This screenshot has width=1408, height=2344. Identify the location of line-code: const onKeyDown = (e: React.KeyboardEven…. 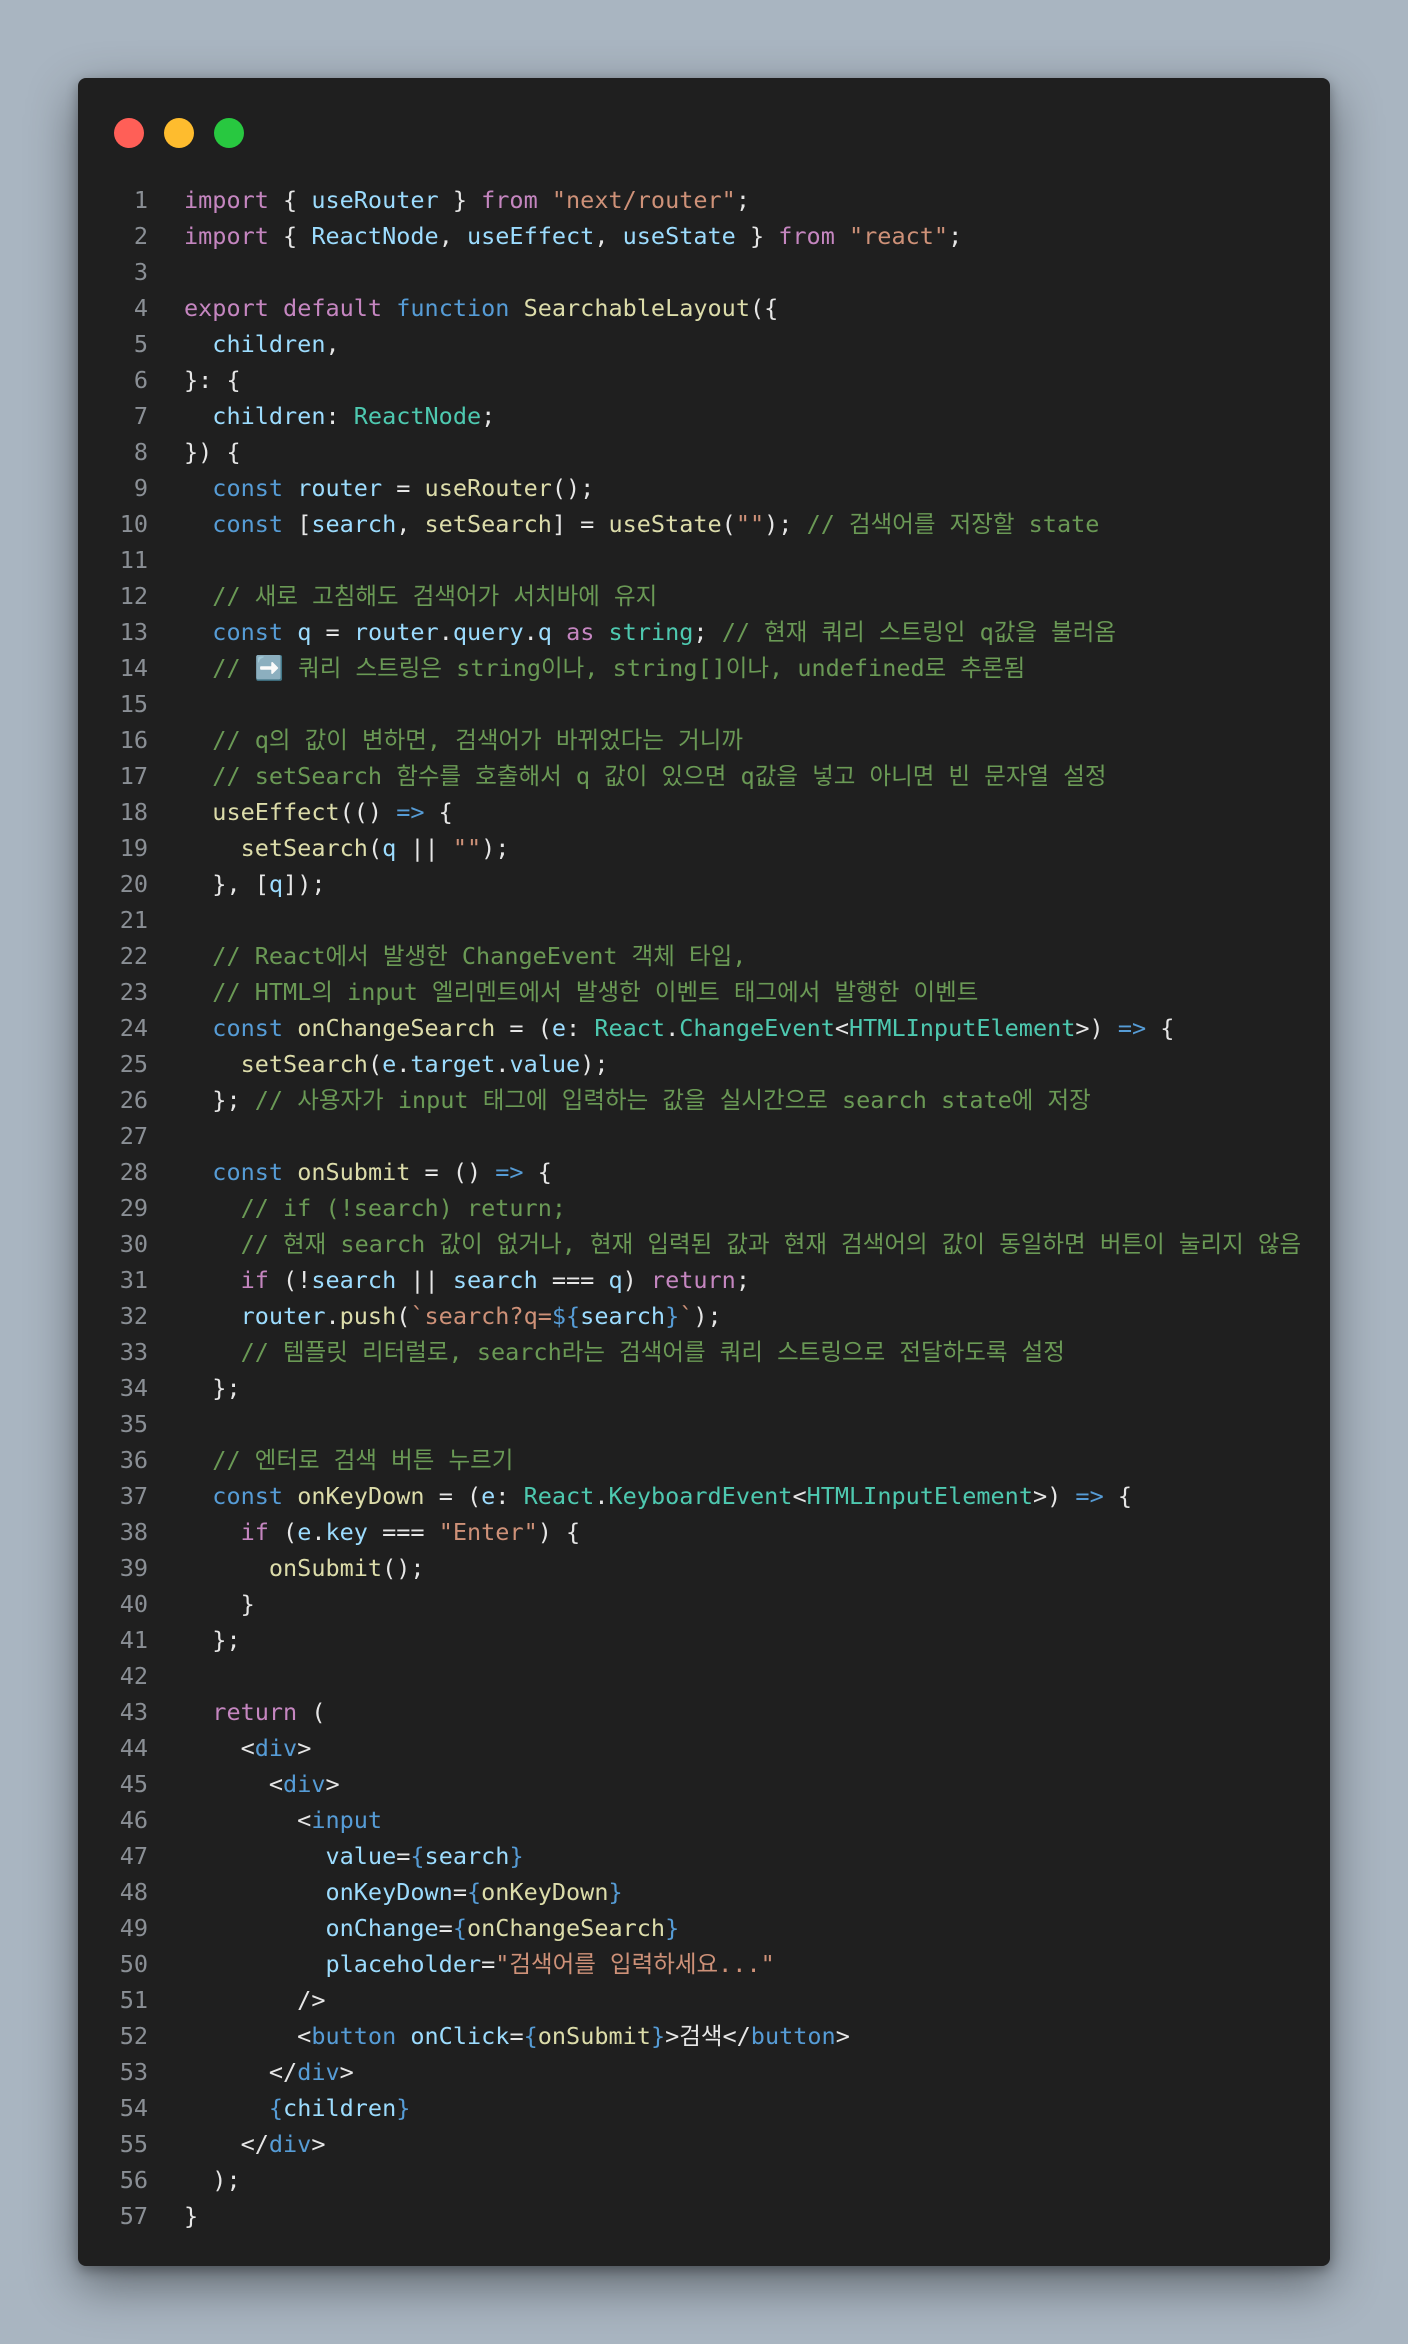
(658, 1496).